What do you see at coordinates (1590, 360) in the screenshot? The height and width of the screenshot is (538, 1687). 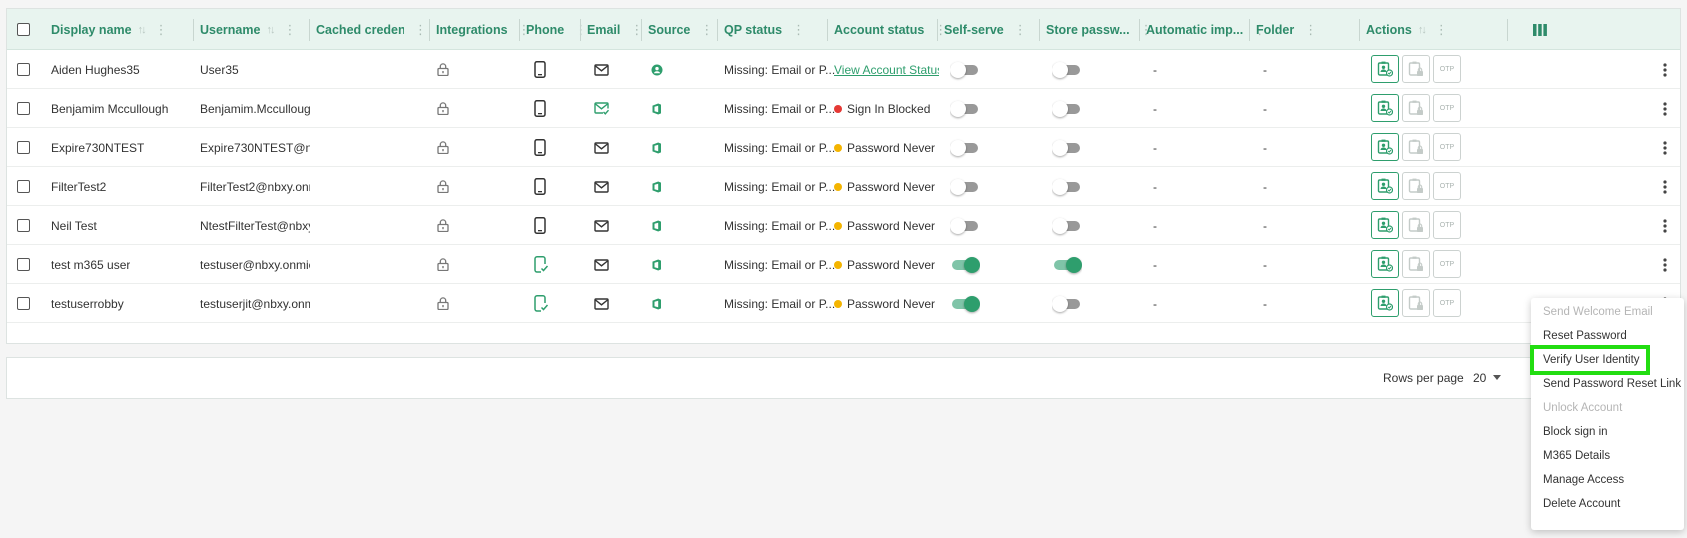 I see `menu-item-verify-user-identity: Verify User Identity` at bounding box center [1590, 360].